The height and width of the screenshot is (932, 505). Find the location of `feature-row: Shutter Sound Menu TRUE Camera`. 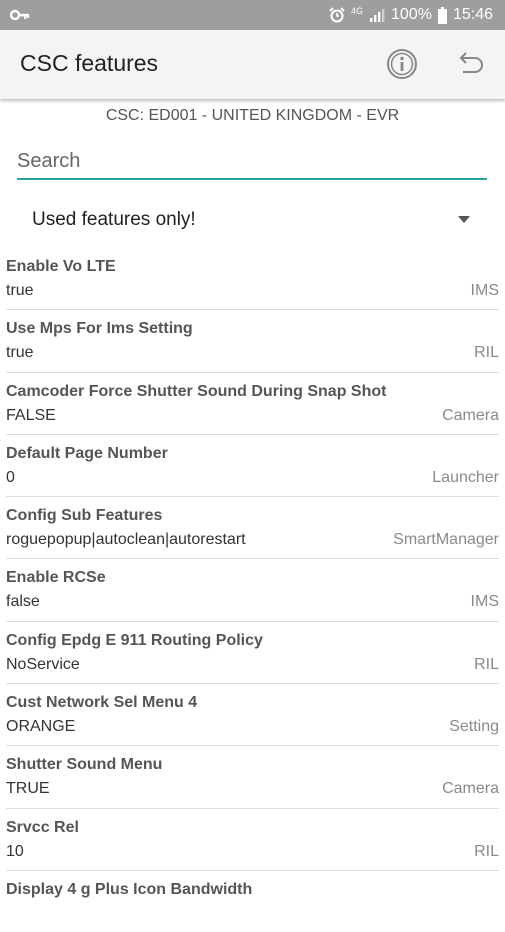

feature-row: Shutter Sound Menu TRUE Camera is located at coordinates (252, 777).